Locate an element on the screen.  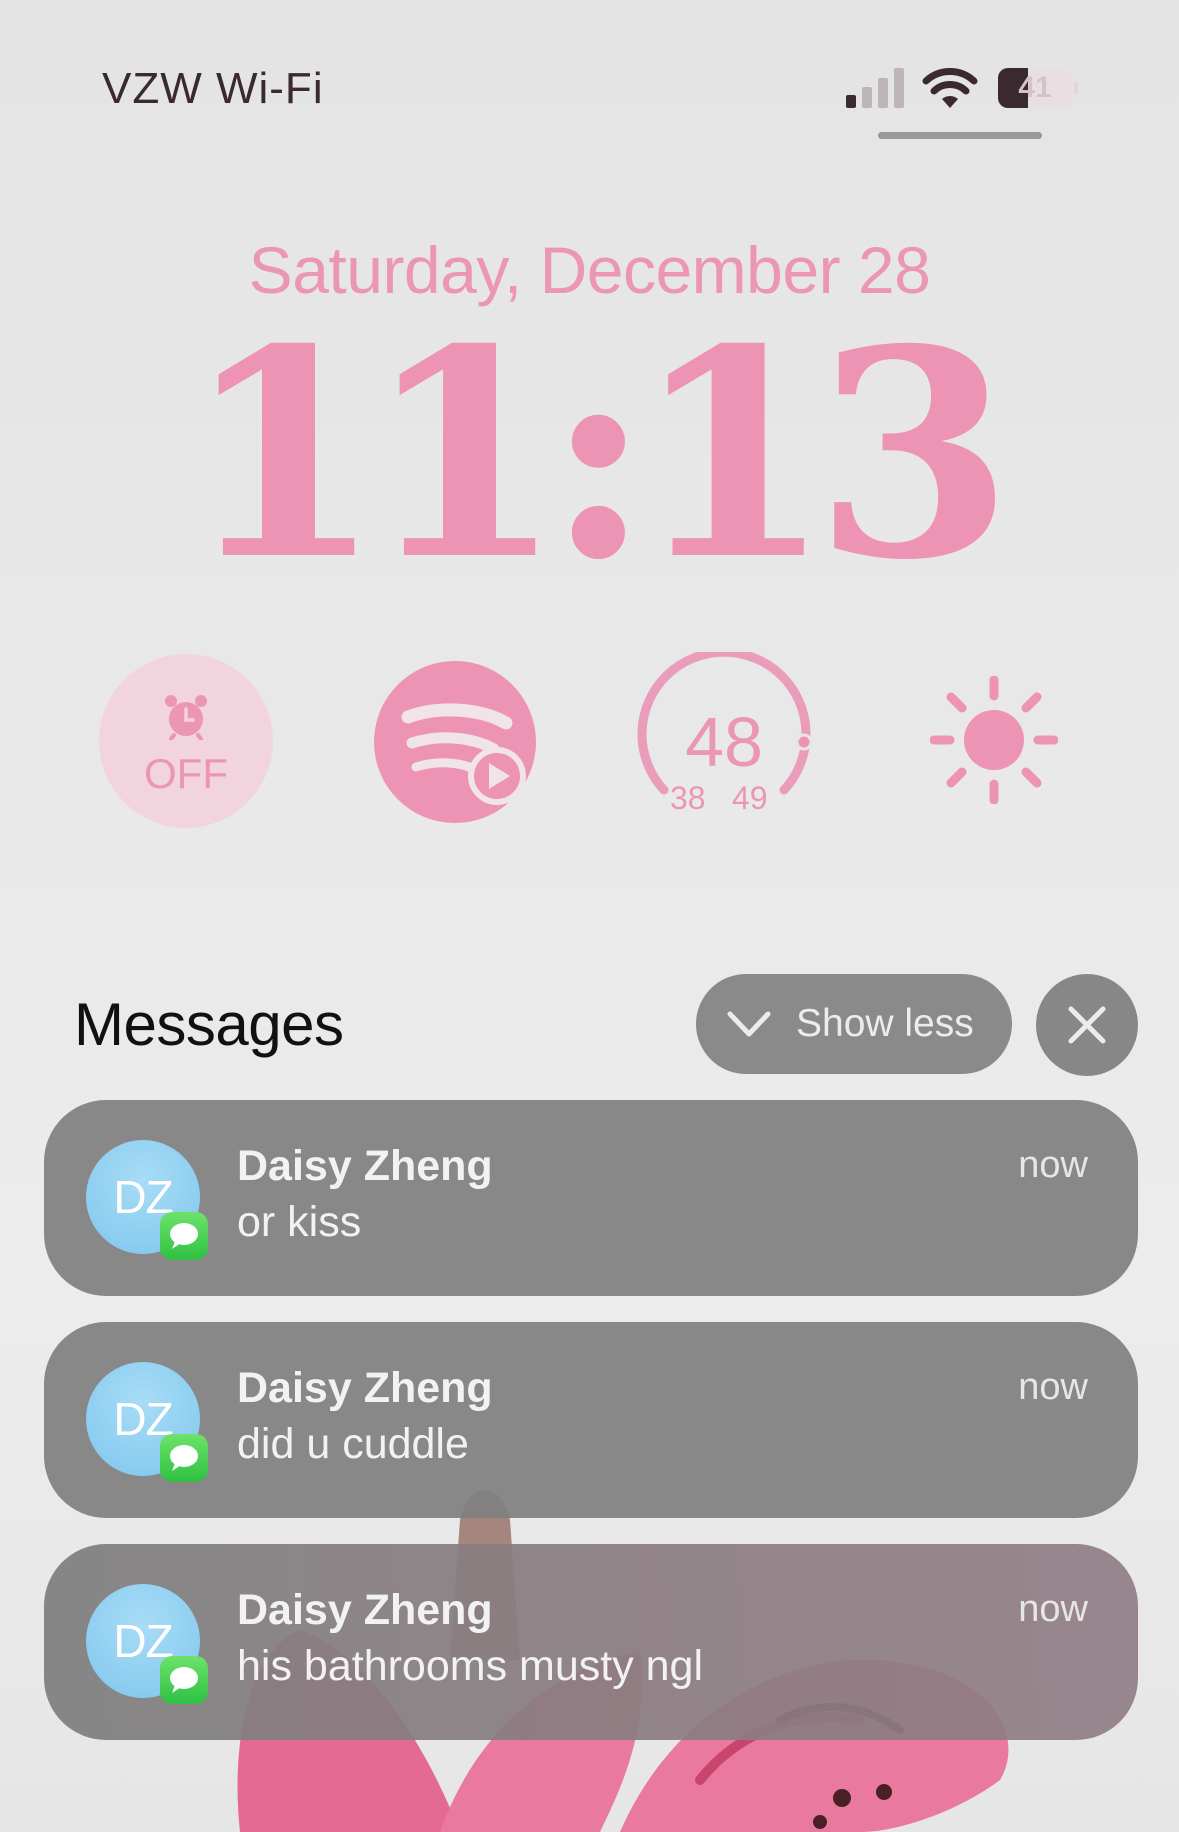
battery-level: 41 is located at coordinates (1035, 87).